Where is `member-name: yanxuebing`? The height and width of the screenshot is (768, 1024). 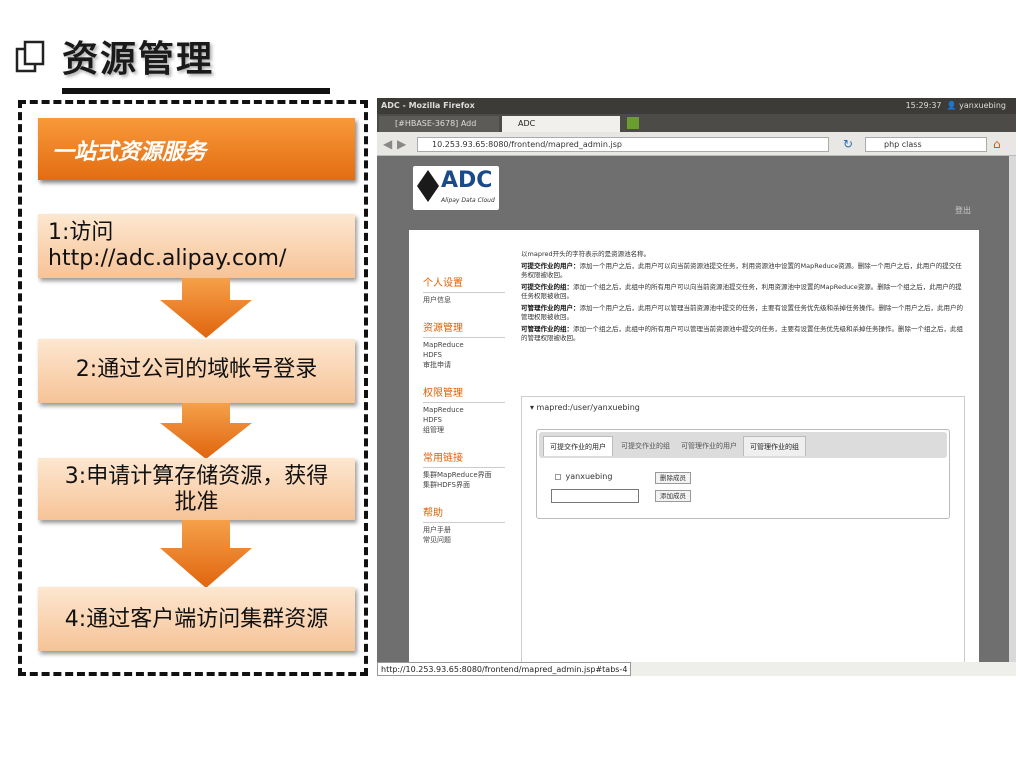
member-name: yanxuebing is located at coordinates (589, 476).